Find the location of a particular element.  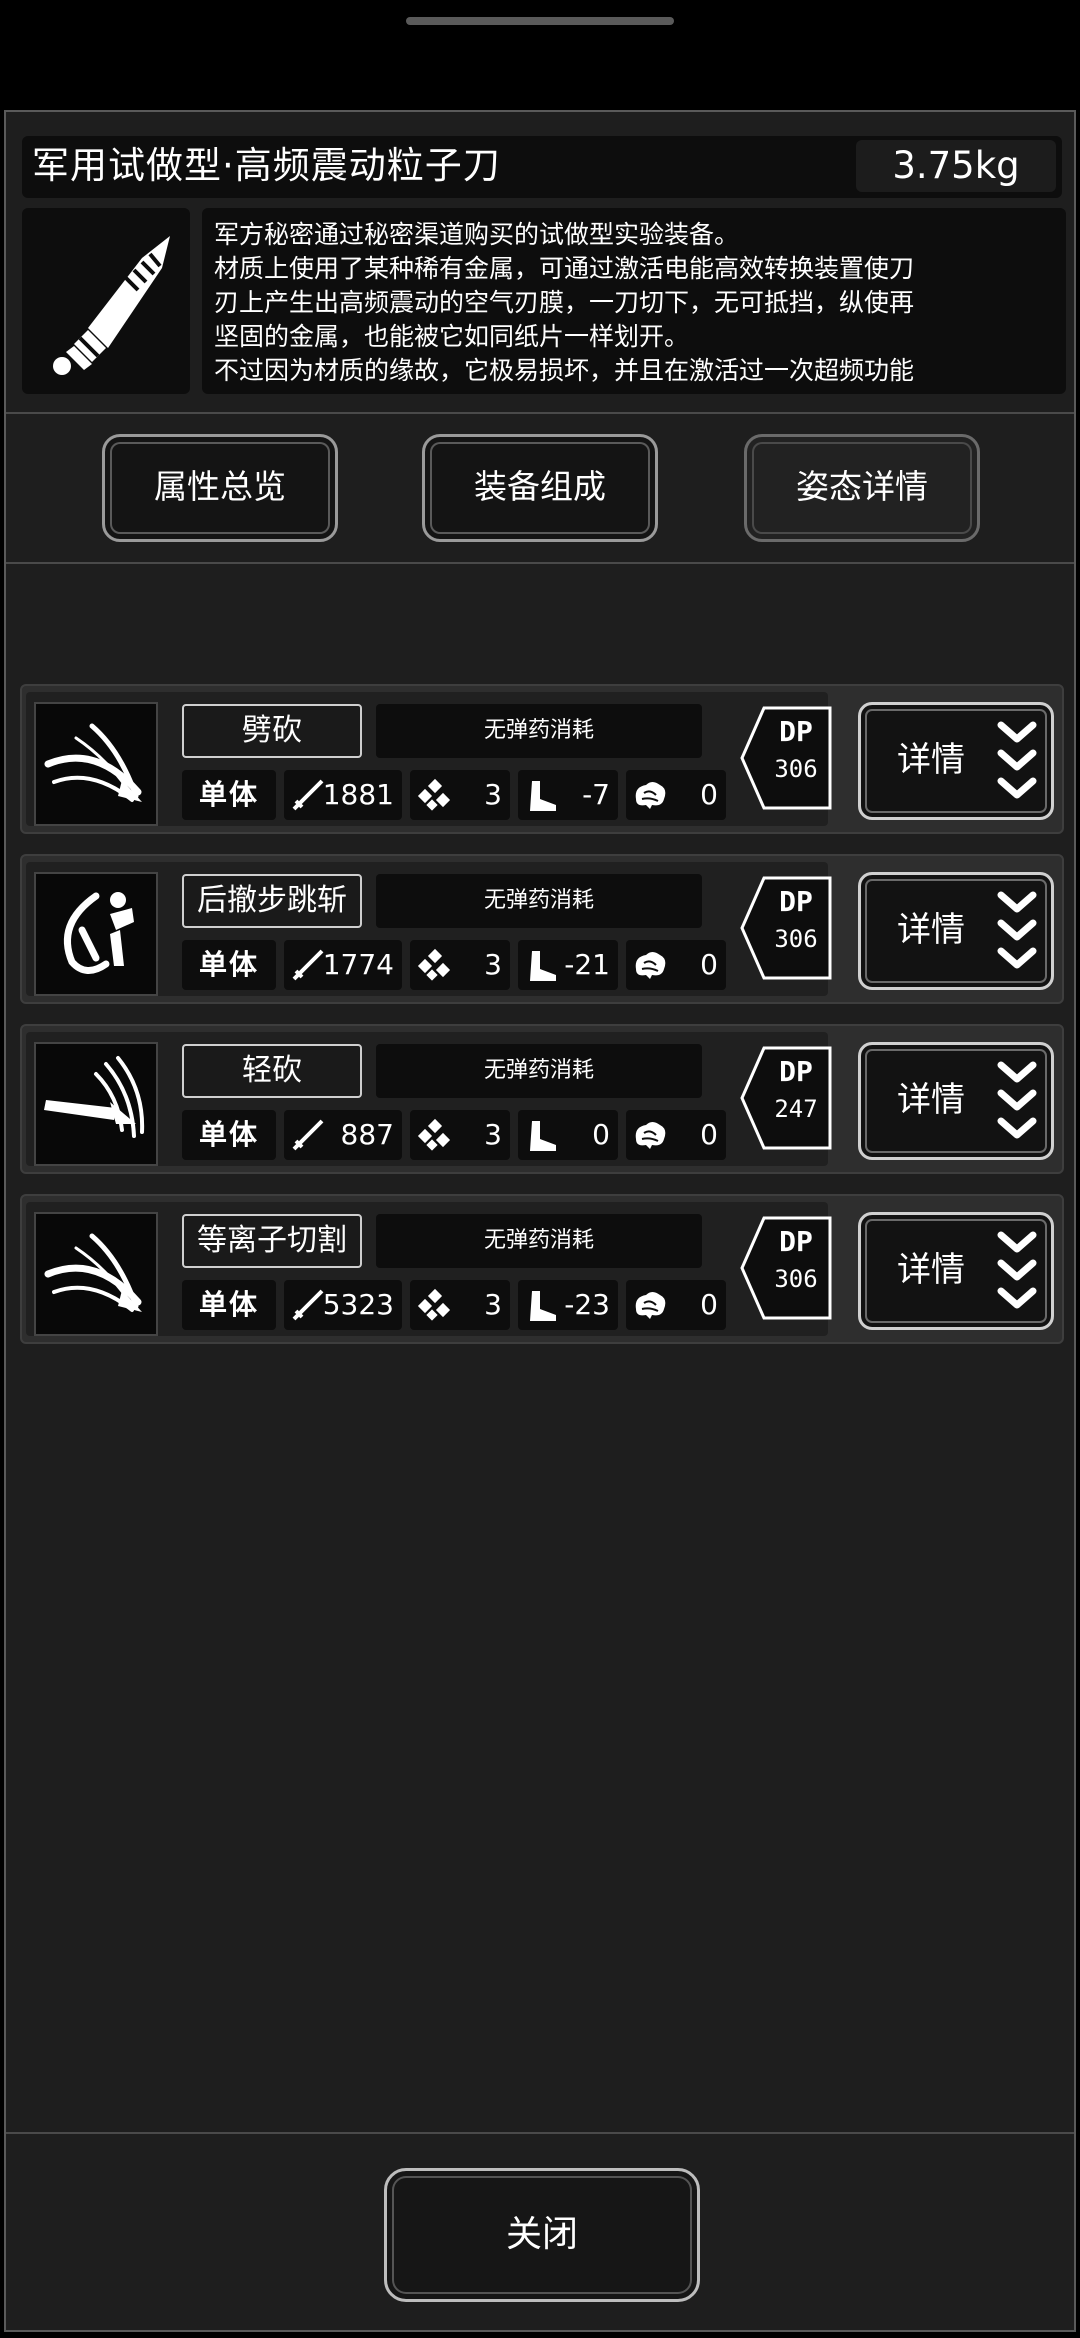

equipment-icon-frame is located at coordinates (106, 301).